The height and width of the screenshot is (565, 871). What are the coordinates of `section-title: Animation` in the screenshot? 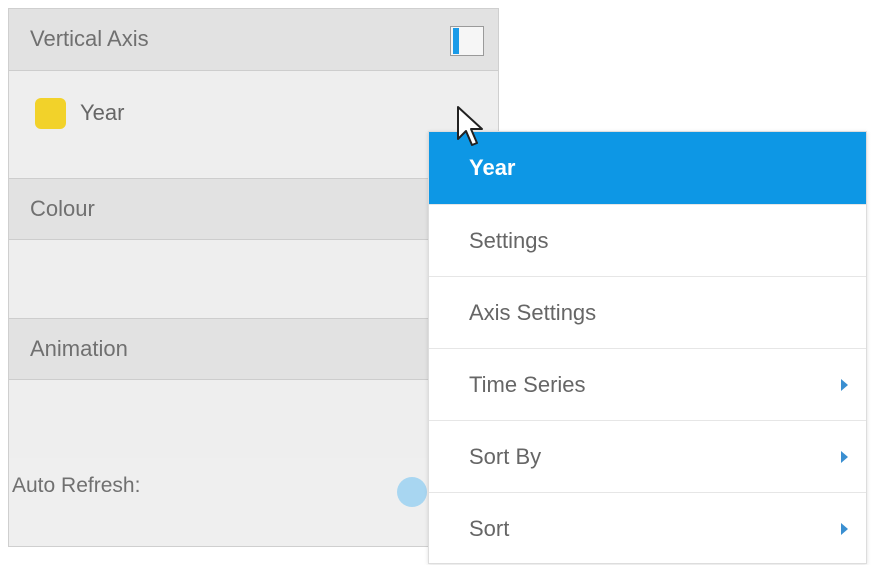 It's located at (79, 348).